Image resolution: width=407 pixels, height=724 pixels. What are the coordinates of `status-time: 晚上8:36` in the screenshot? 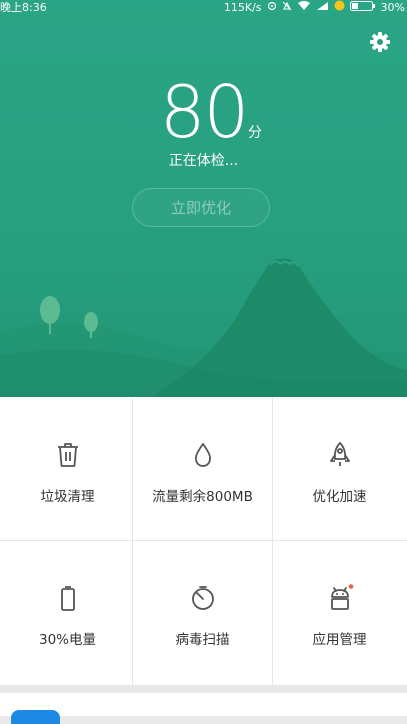 It's located at (23, 7).